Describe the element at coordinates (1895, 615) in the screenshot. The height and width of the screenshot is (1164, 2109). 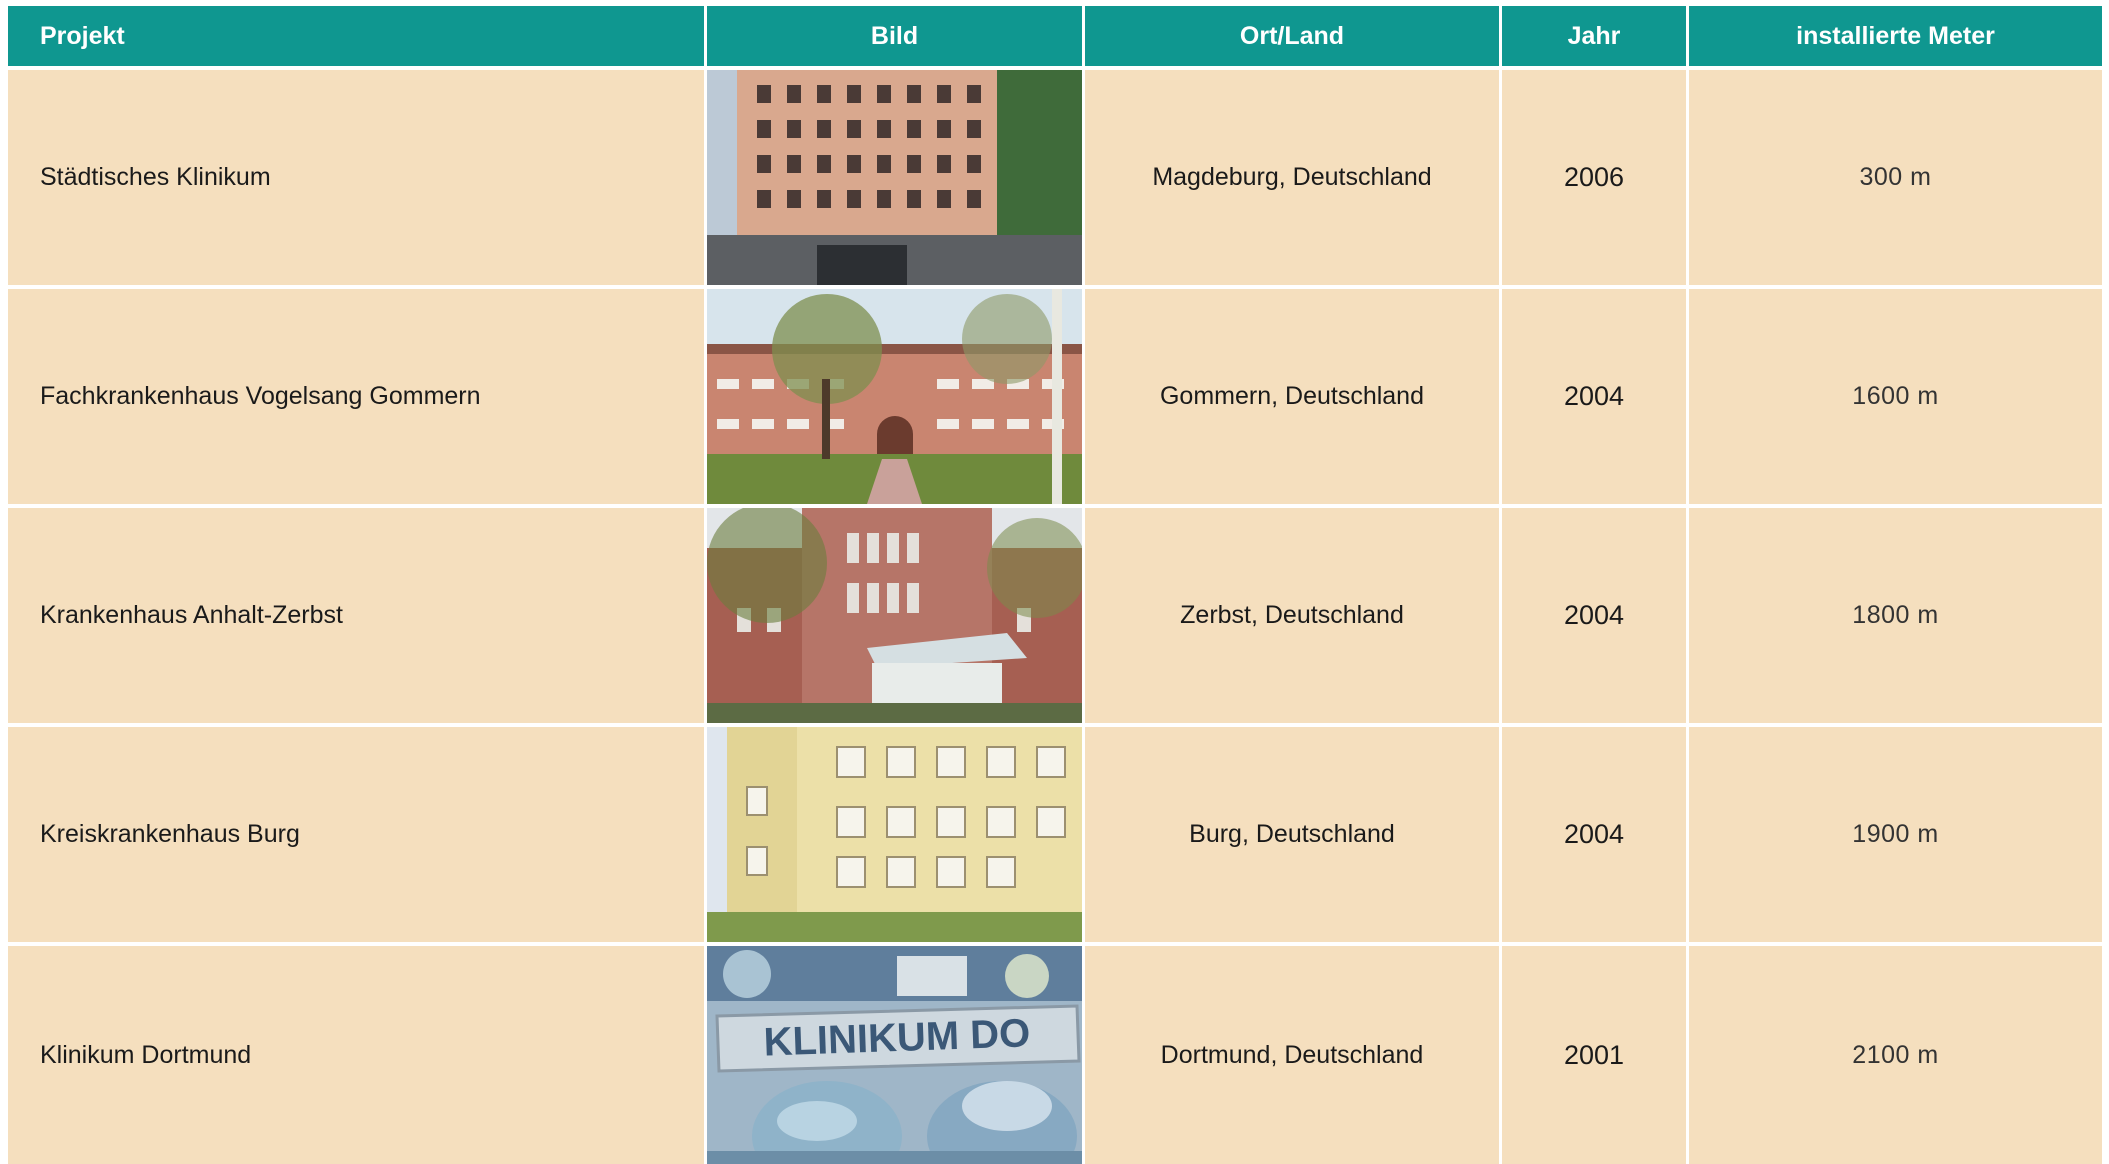
I see `cell-meter: 1800 m` at that location.